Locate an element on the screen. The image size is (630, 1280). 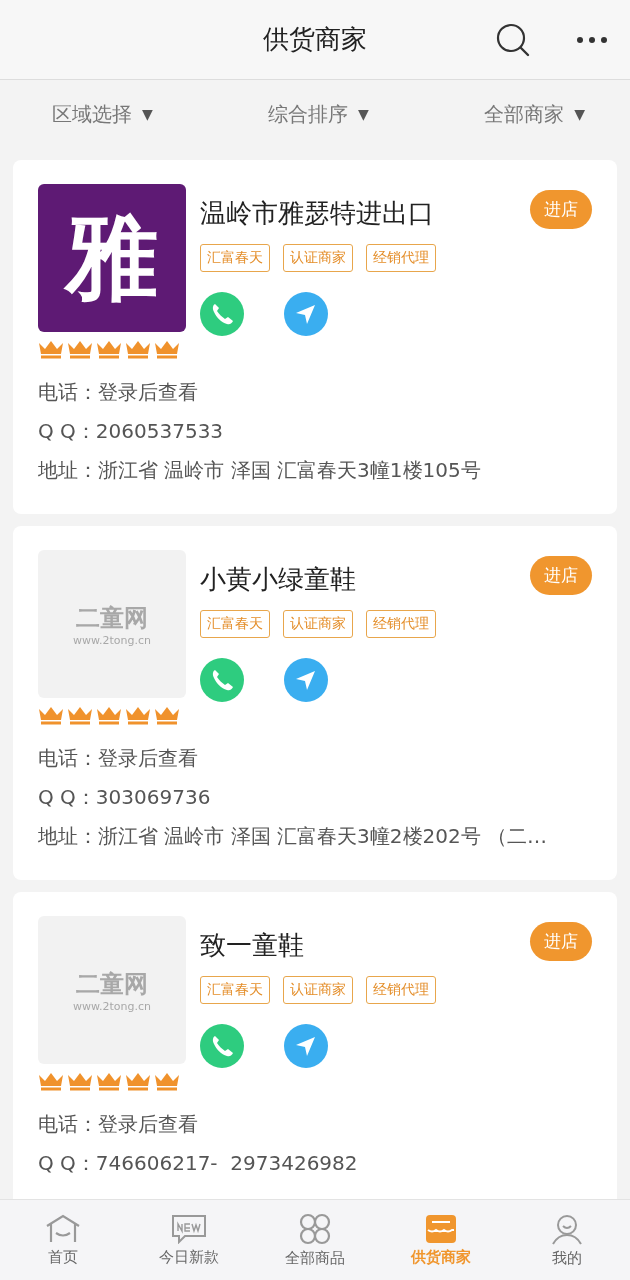
shop-logo: 雅 is located at coordinates (112, 258).